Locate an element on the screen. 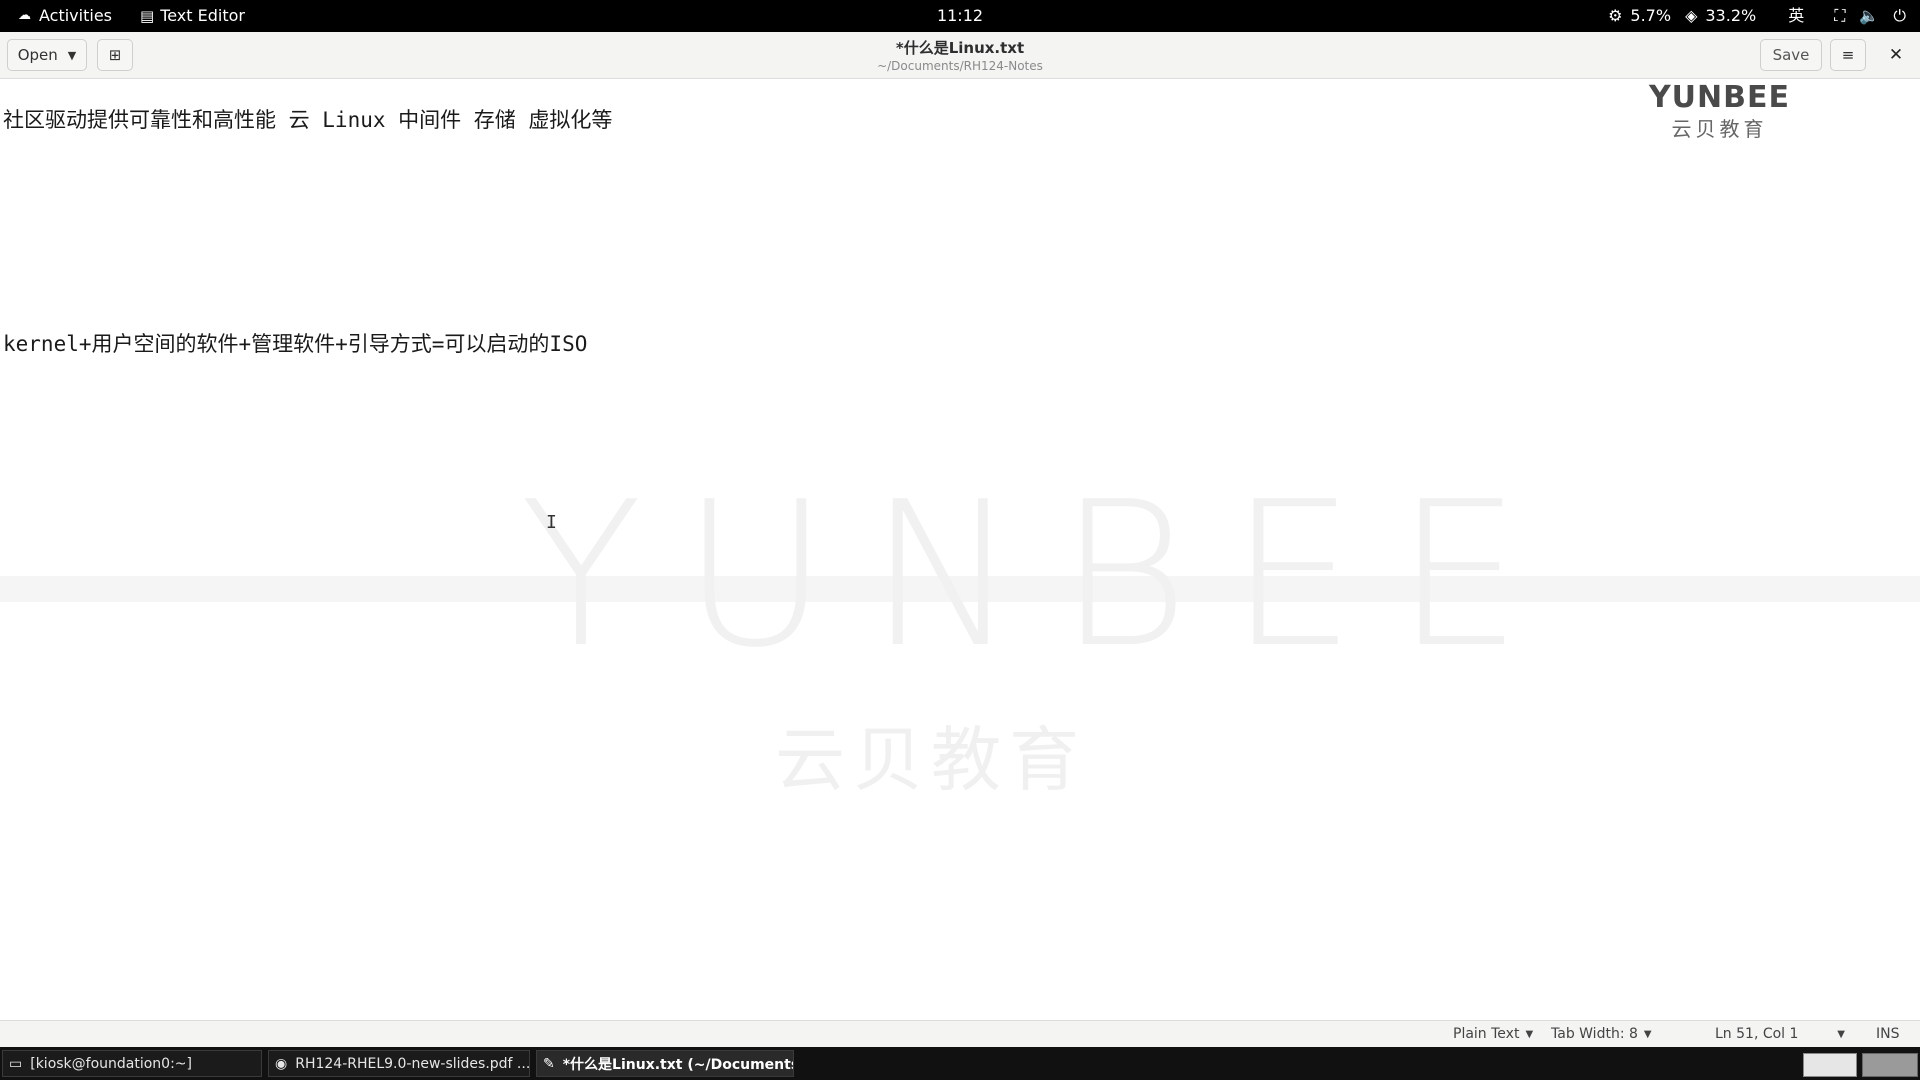 Image resolution: width=1920 pixels, height=1080 pixels. close-icon: ✕ is located at coordinates (1896, 55).